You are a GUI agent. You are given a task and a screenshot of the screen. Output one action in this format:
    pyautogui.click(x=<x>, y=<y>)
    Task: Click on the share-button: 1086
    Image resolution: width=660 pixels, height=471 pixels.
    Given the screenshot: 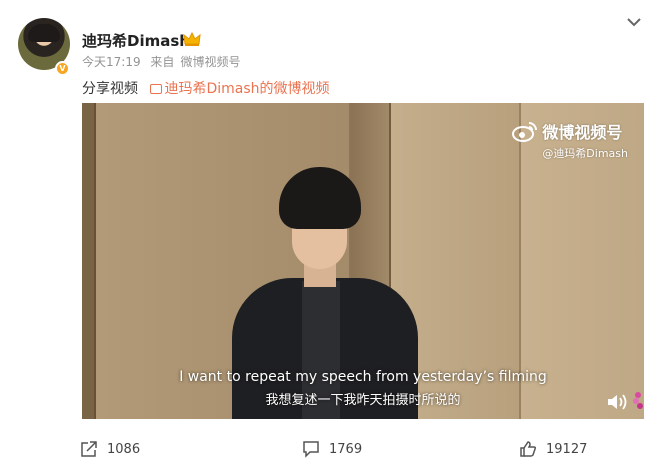 What is the action you would take?
    pyautogui.click(x=110, y=449)
    